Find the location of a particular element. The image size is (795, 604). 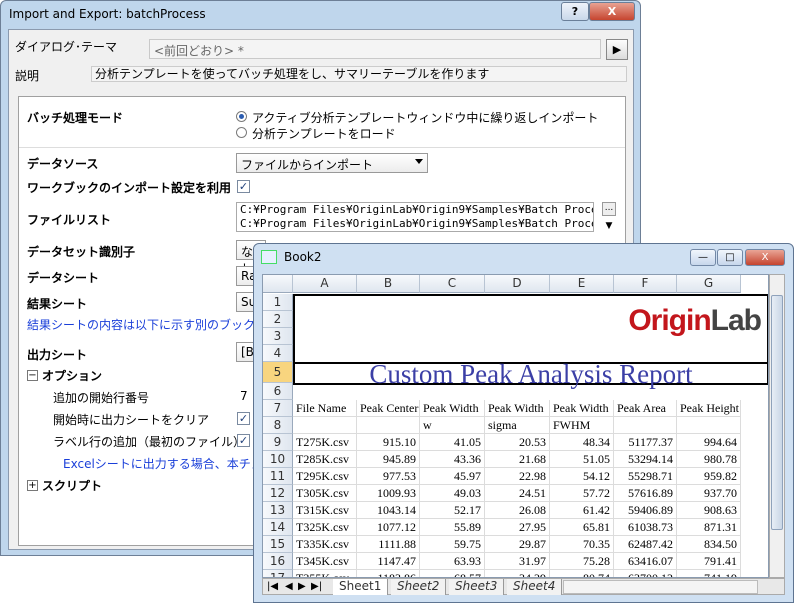

data-cell: 68.57 is located at coordinates (452, 573).